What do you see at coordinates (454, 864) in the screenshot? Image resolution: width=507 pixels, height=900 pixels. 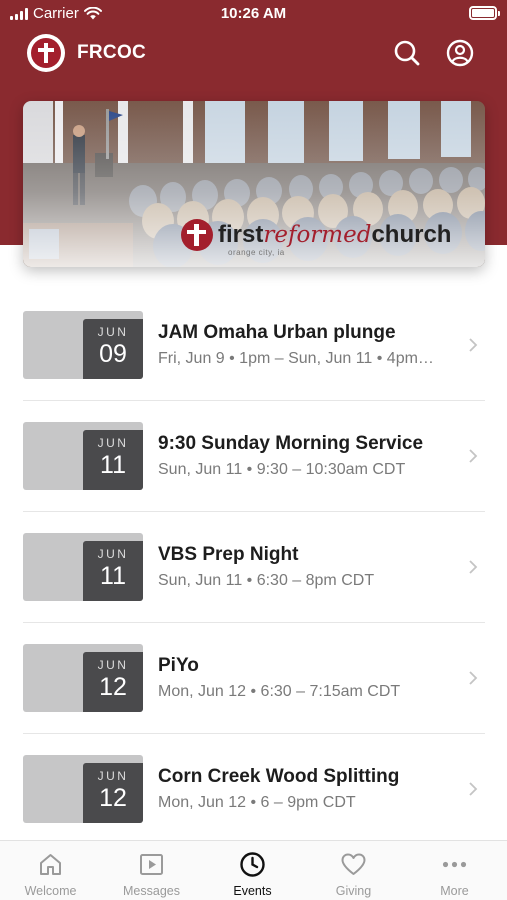 I see `more-icon` at bounding box center [454, 864].